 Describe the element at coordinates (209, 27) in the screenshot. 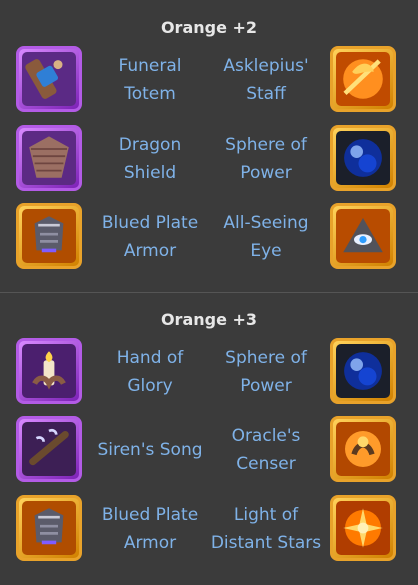

I see `section-title: Orange +2` at that location.